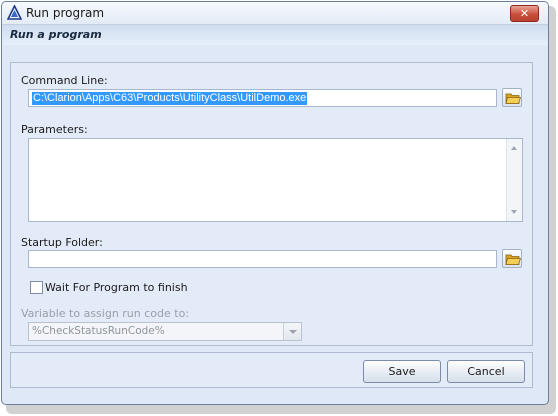 This screenshot has height=416, width=558. I want to click on cancel-button: Cancel, so click(486, 371).